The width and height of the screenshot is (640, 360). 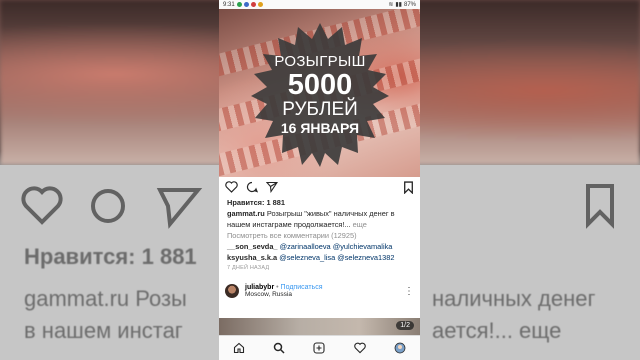 What do you see at coordinates (319, 4) in the screenshot?
I see `status-bar: 9:31 ≋ ▮▮ 87%` at bounding box center [319, 4].